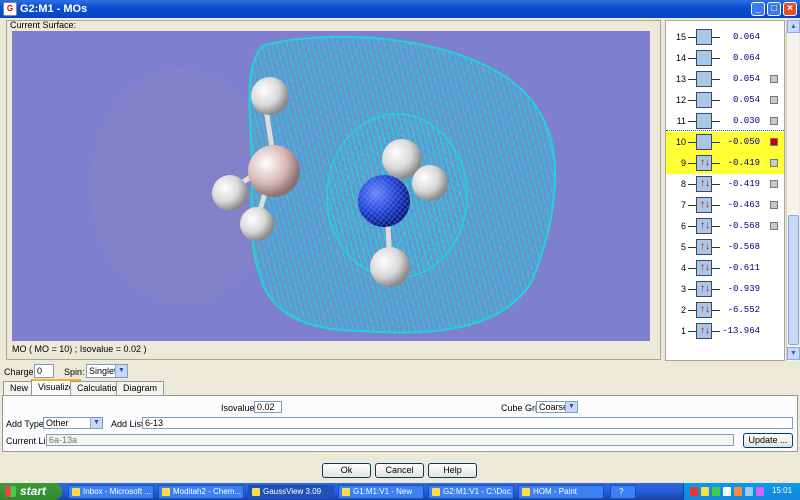  I want to click on charge-label: Charge:, so click(20, 372).